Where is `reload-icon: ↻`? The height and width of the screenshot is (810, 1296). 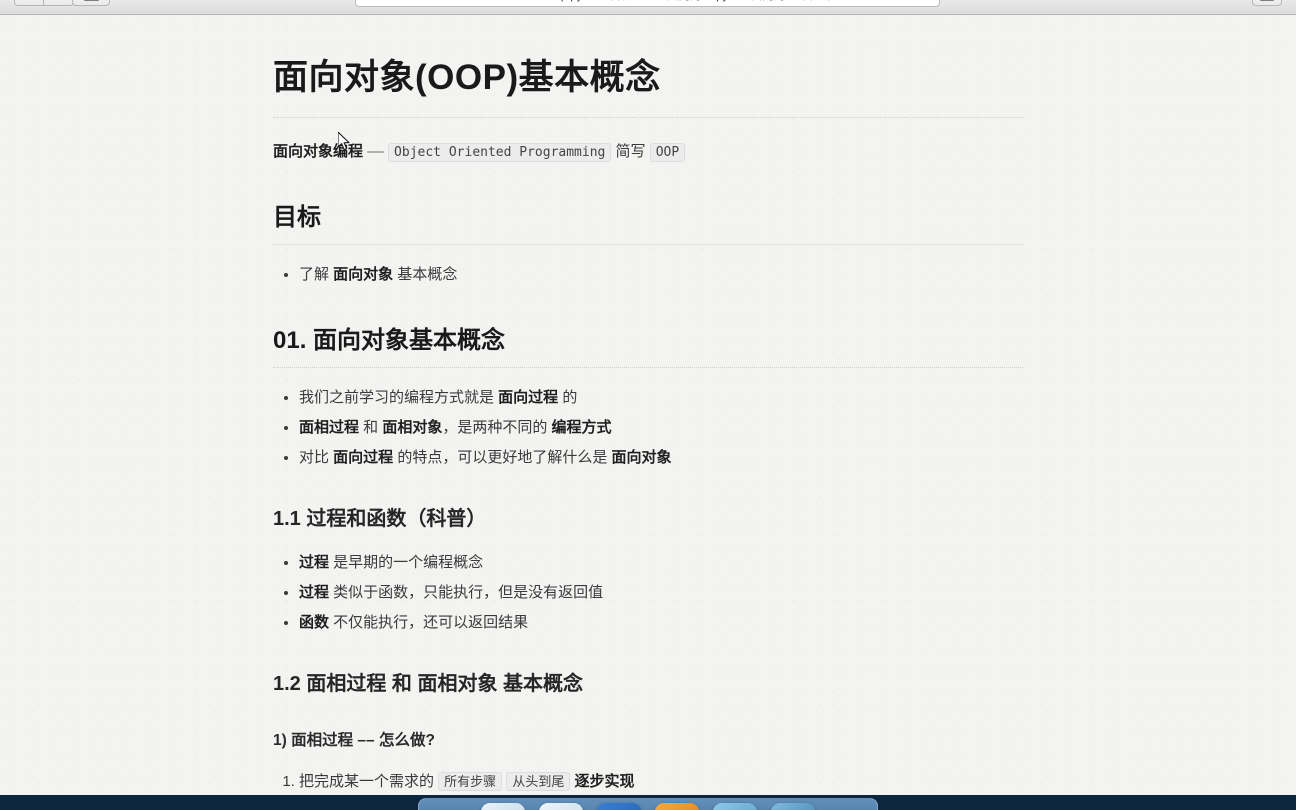
reload-icon: ↻ is located at coordinates (926, 1).